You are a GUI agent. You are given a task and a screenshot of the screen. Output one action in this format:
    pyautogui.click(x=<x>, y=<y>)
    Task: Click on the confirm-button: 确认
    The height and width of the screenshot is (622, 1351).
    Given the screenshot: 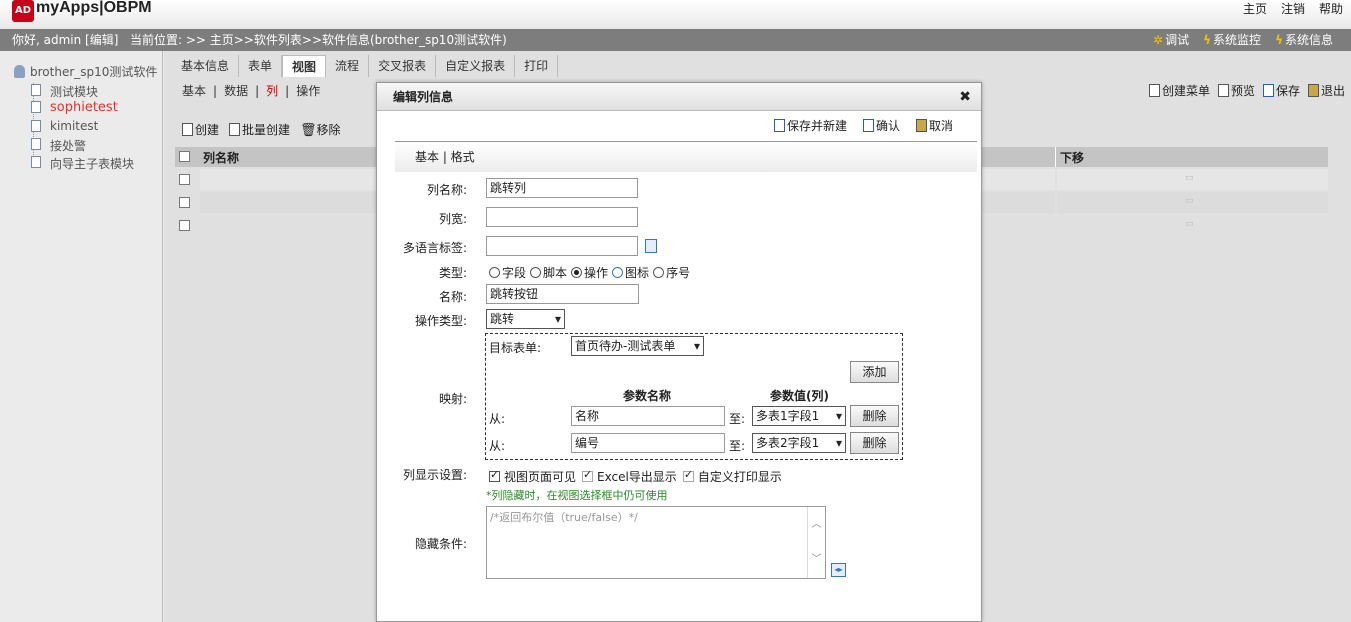 What is the action you would take?
    pyautogui.click(x=881, y=125)
    